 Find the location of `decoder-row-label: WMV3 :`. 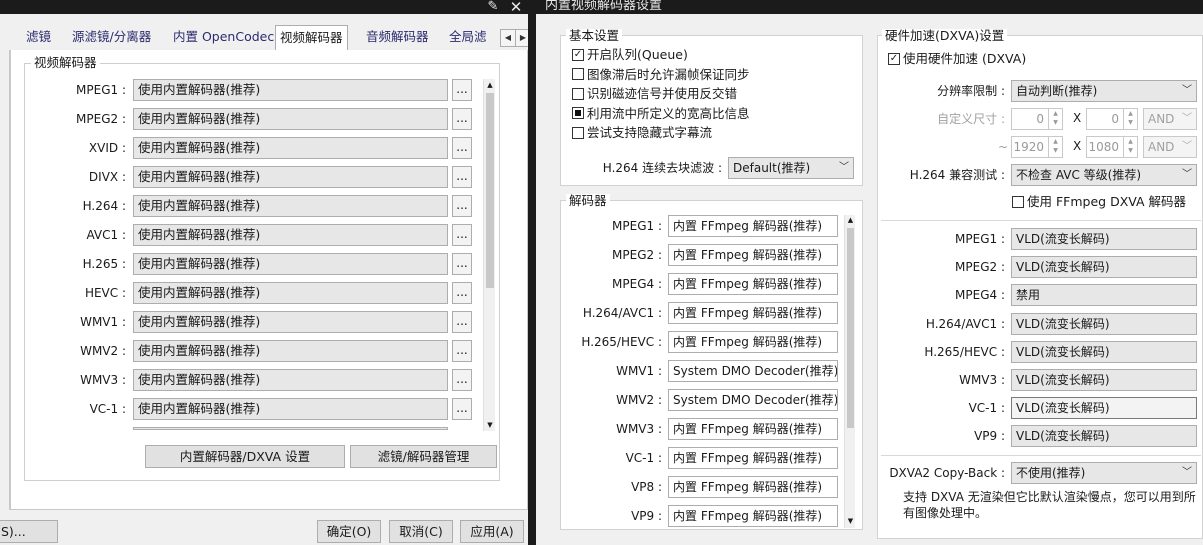

decoder-row-label: WMV3 : is located at coordinates (639, 429).